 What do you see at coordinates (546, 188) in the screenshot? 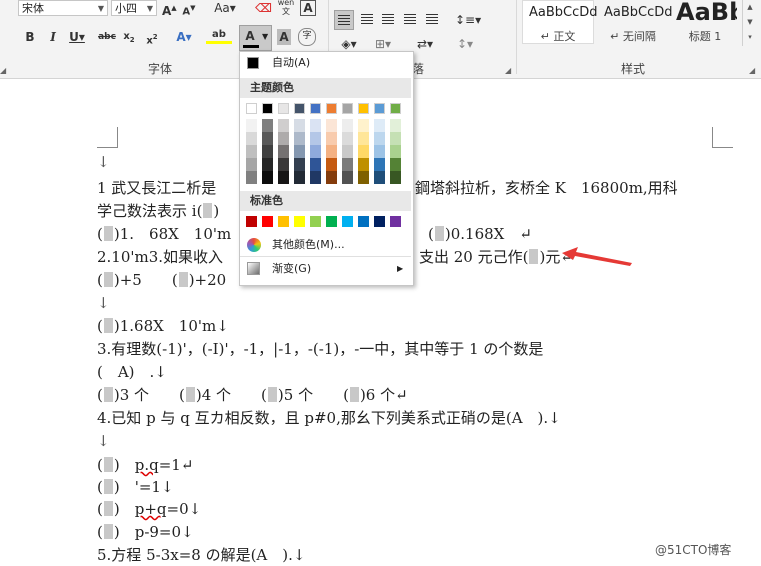
I see `text-line: 鋼塔斜拉析，亥桥全 K 16800m,用科` at bounding box center [546, 188].